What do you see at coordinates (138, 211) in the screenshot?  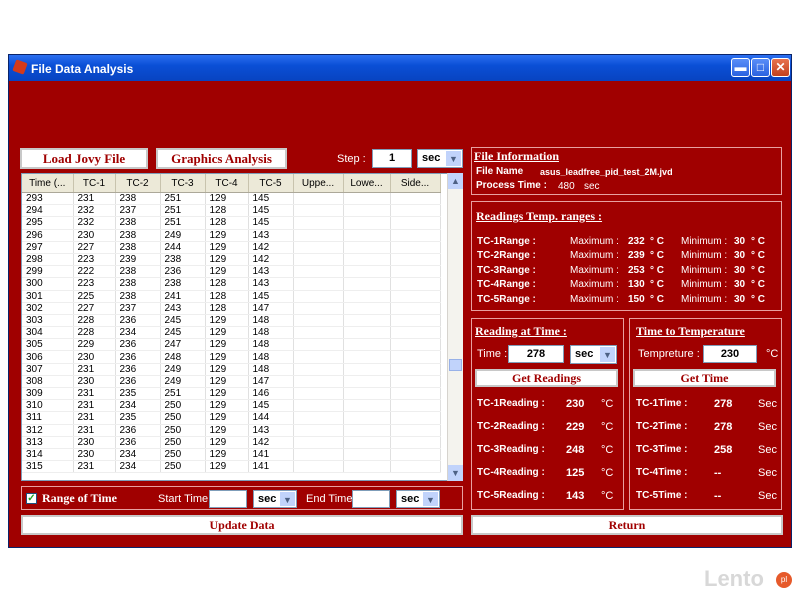 I see `table-cell: 237` at bounding box center [138, 211].